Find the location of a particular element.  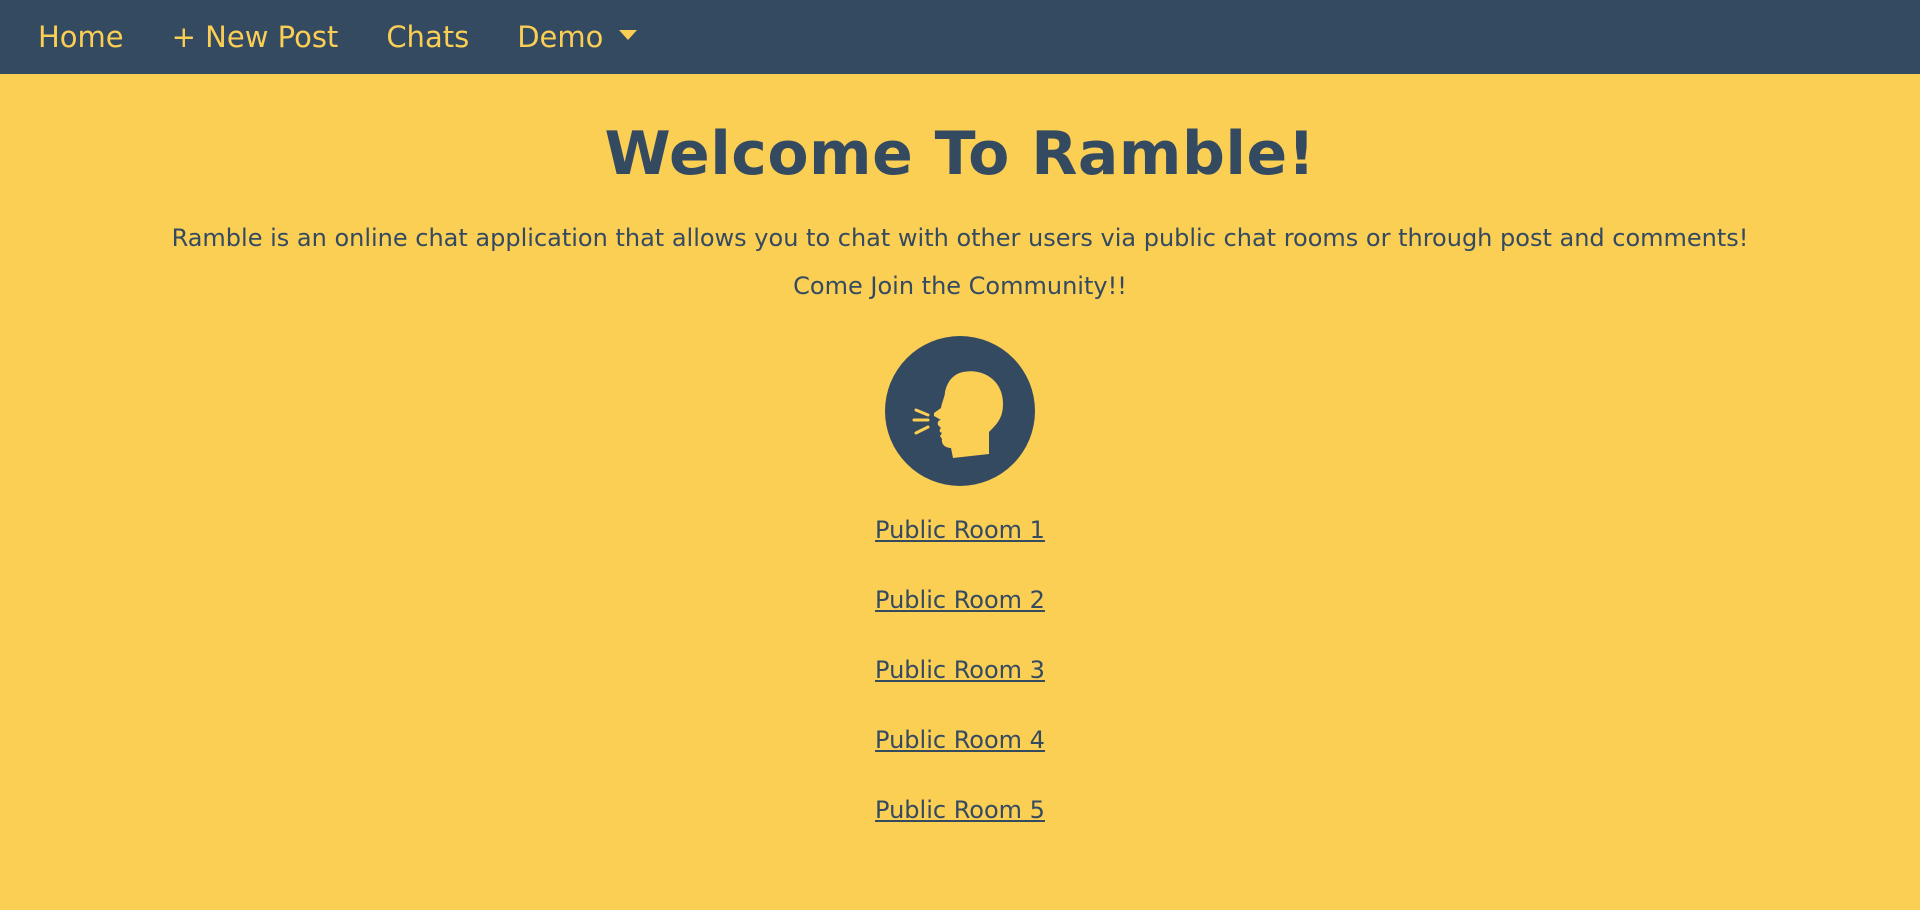

caret-down-icon is located at coordinates (628, 35).